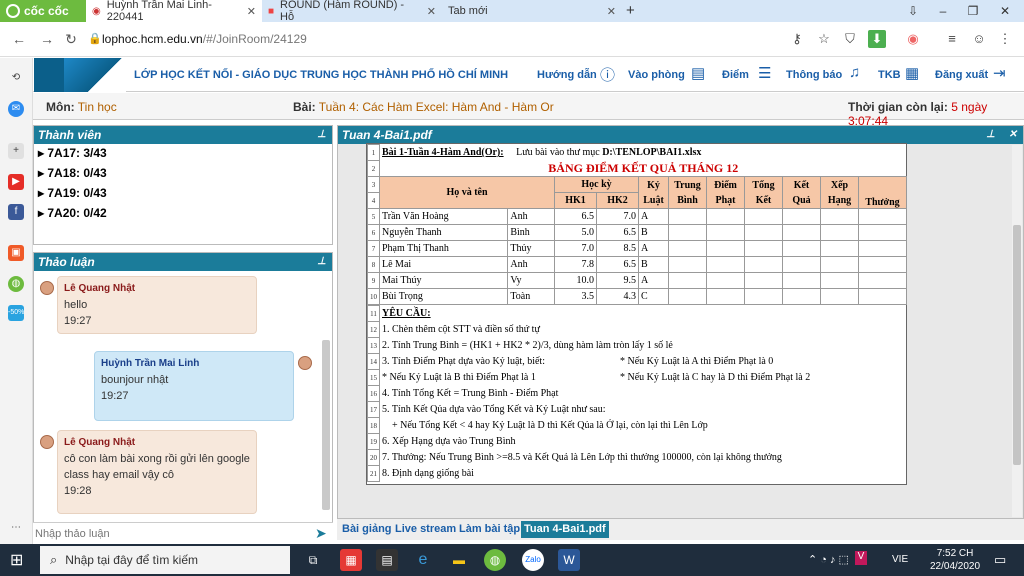  What do you see at coordinates (373, 280) in the screenshot?
I see `row-number: 9` at bounding box center [373, 280].